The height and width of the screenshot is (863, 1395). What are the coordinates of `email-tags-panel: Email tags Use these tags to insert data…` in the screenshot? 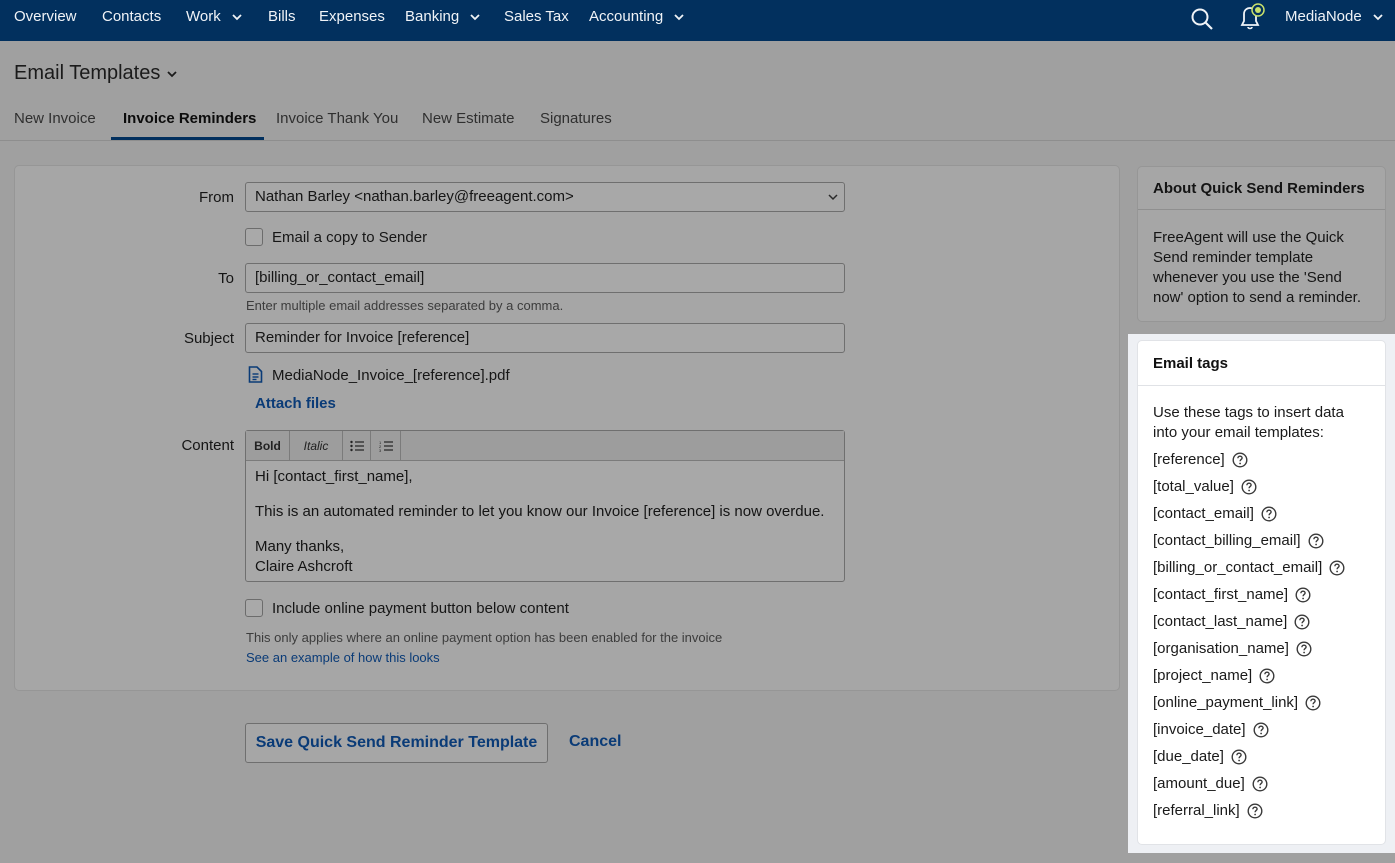 It's located at (1261, 592).